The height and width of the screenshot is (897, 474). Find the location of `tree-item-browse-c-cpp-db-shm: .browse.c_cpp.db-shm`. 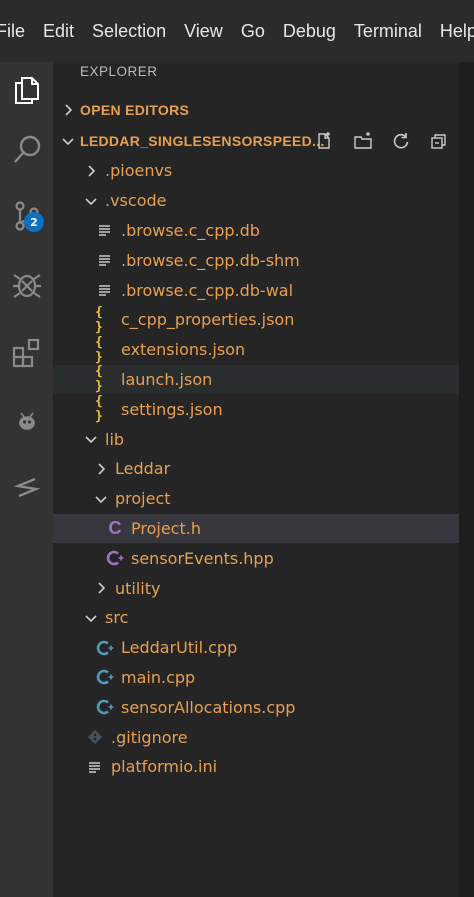

tree-item-browse-c-cpp-db-shm: .browse.c_cpp.db-shm is located at coordinates (256, 260).